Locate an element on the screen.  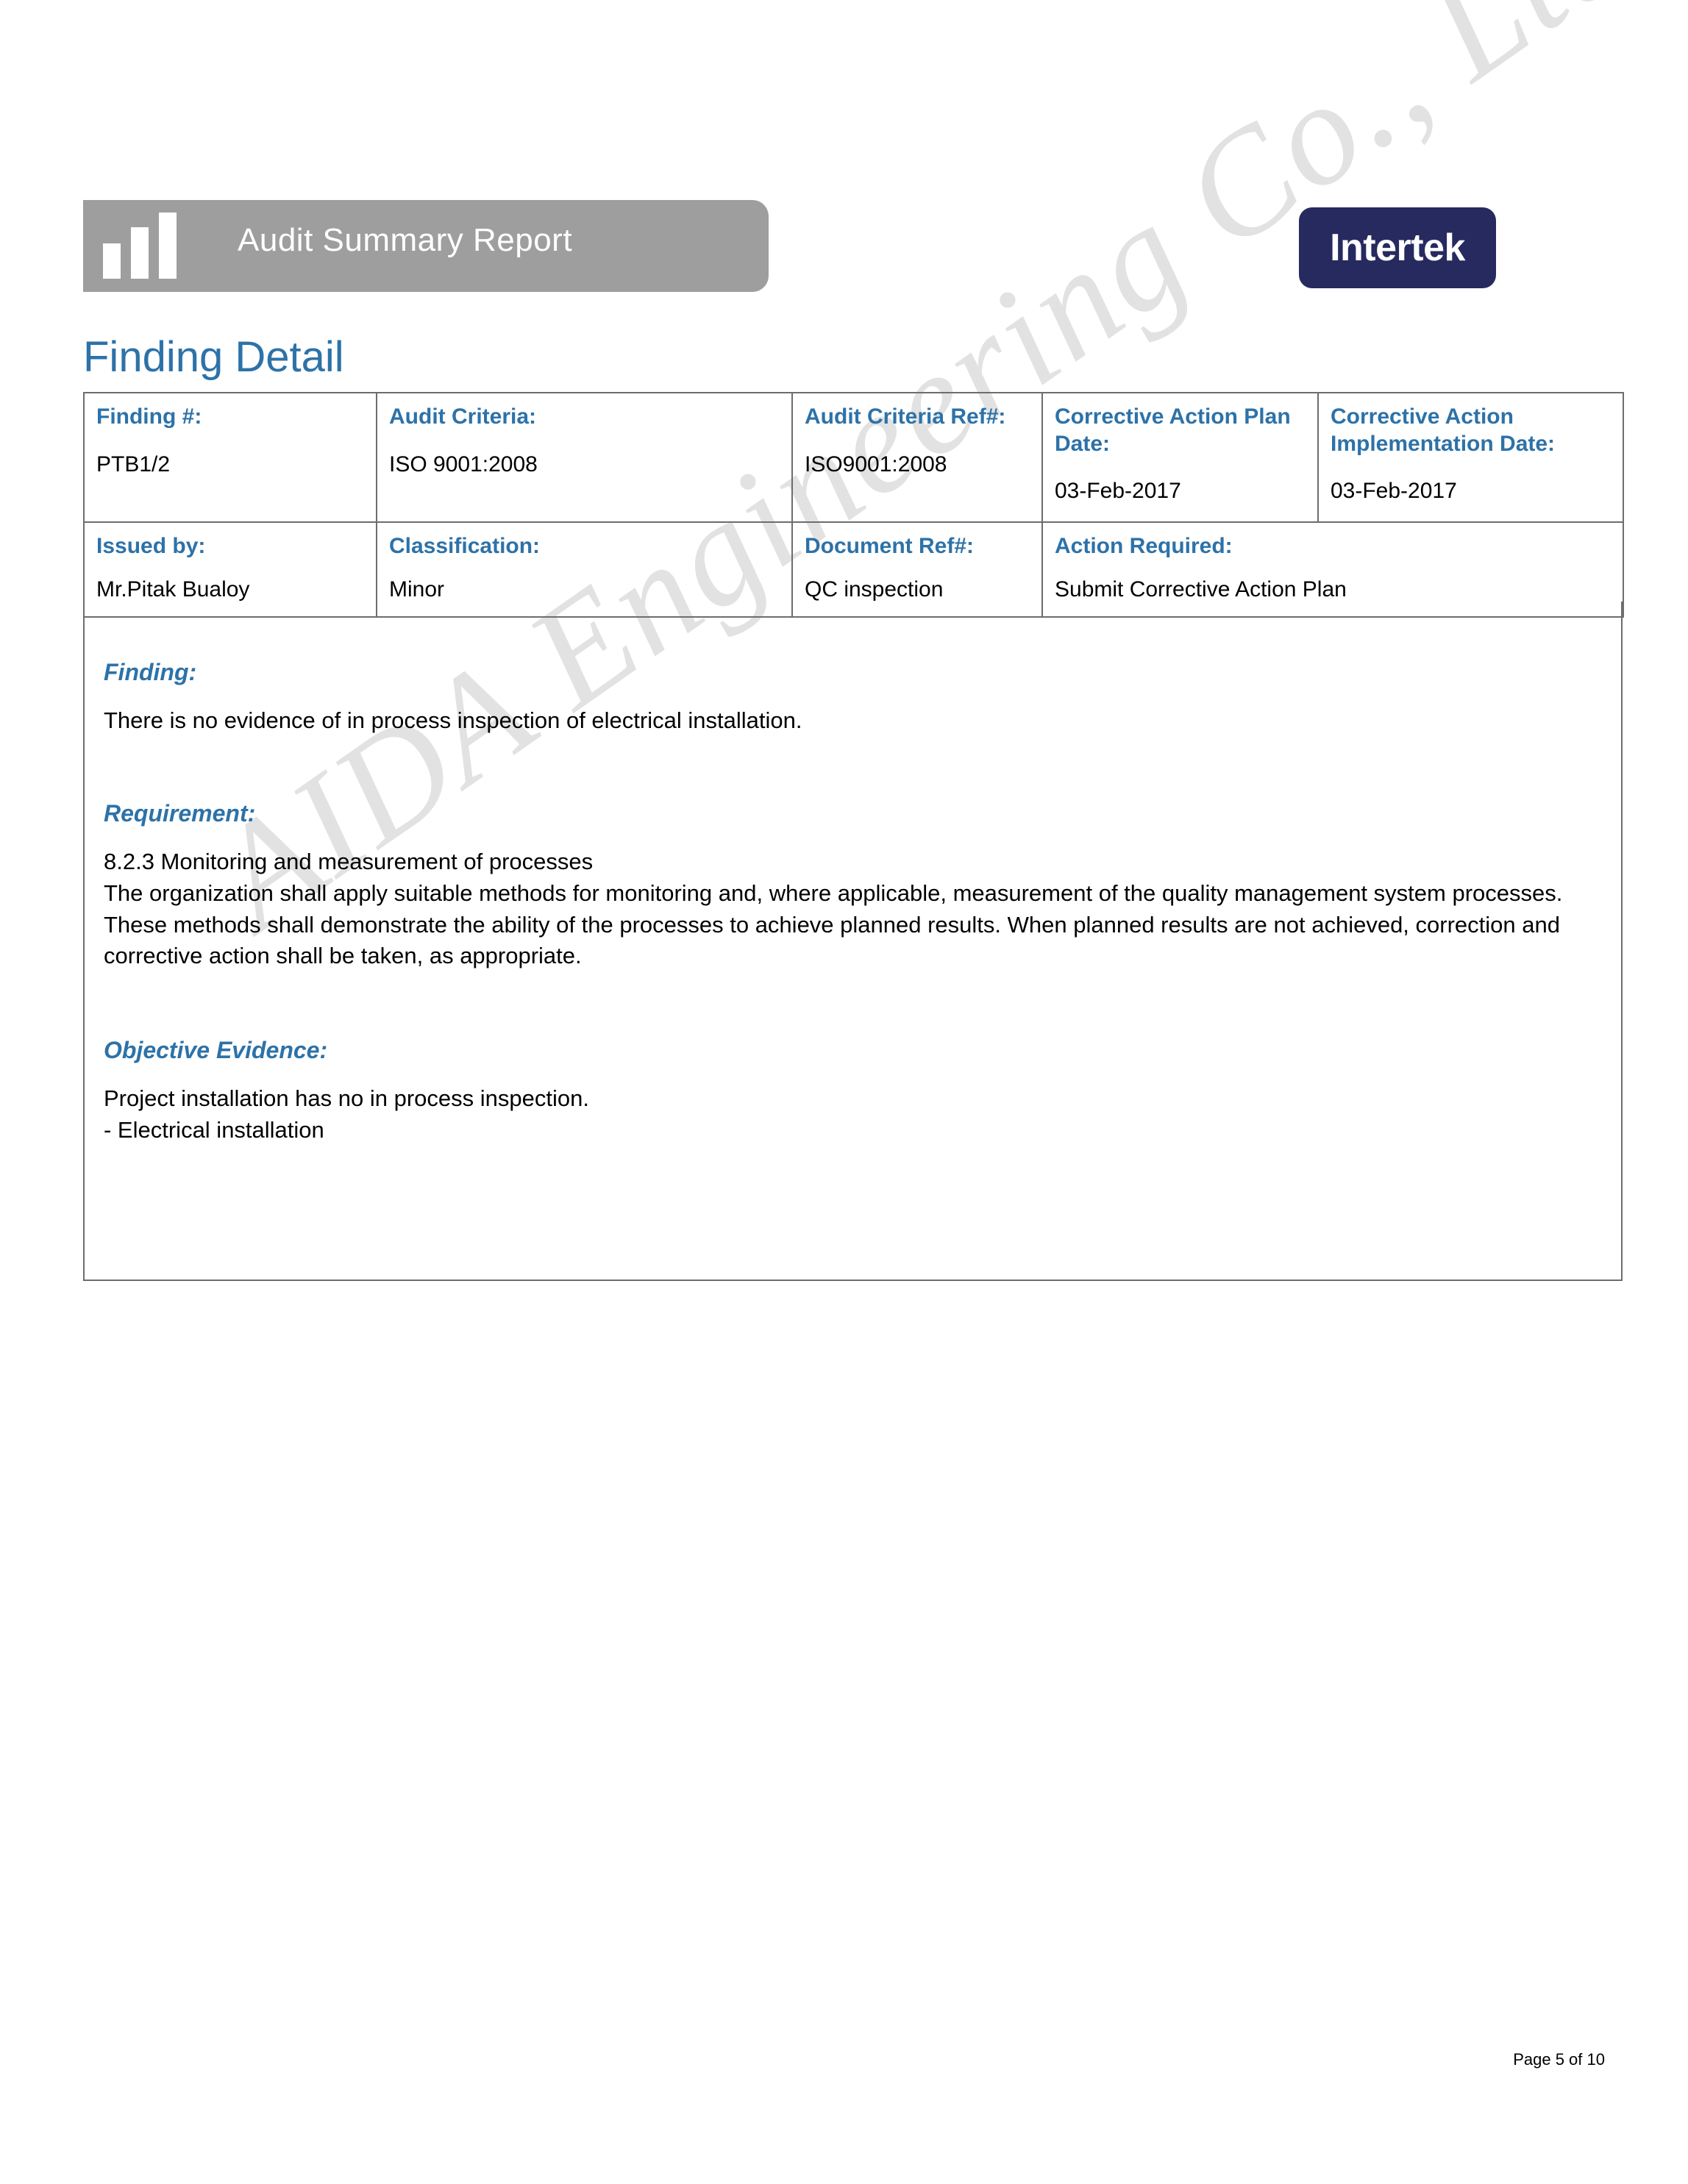
cell-corrective-action-plan-date: Corrective Action Plan Date: 03-Feb-2017 is located at coordinates (1180, 457).